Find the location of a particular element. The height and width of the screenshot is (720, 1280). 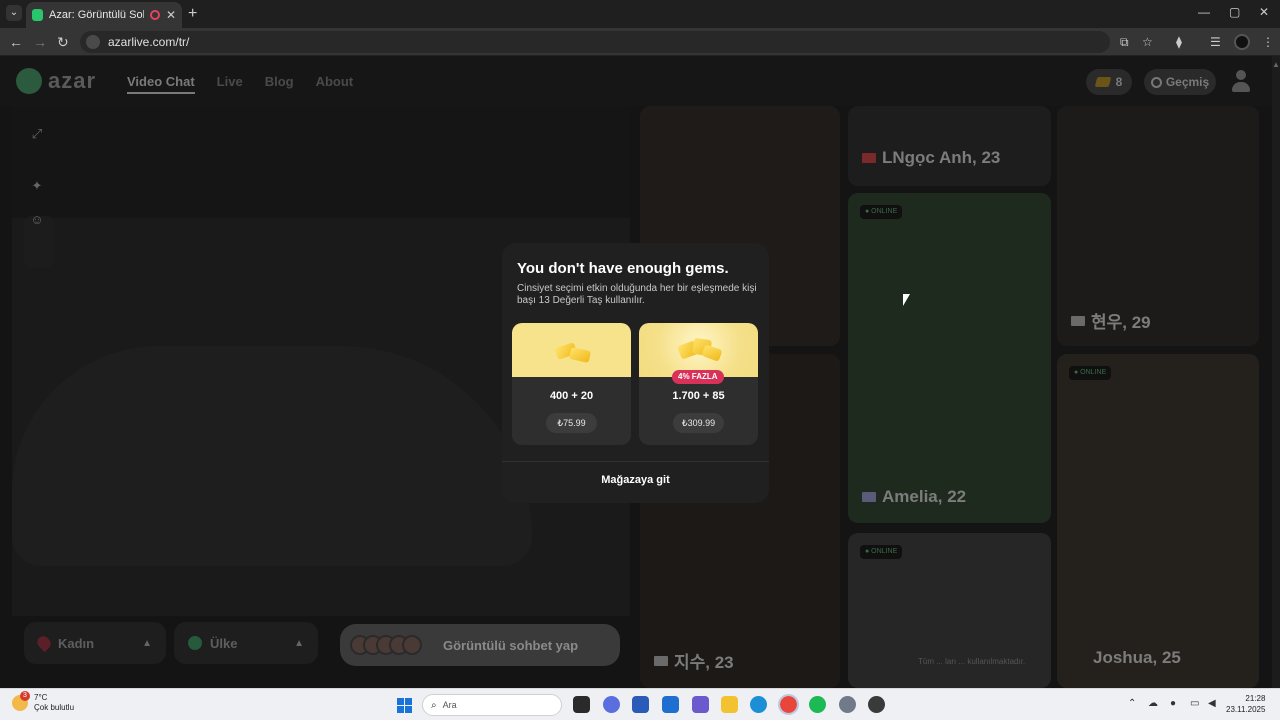

back-arrow-icon: ← is located at coordinates (16, 42).